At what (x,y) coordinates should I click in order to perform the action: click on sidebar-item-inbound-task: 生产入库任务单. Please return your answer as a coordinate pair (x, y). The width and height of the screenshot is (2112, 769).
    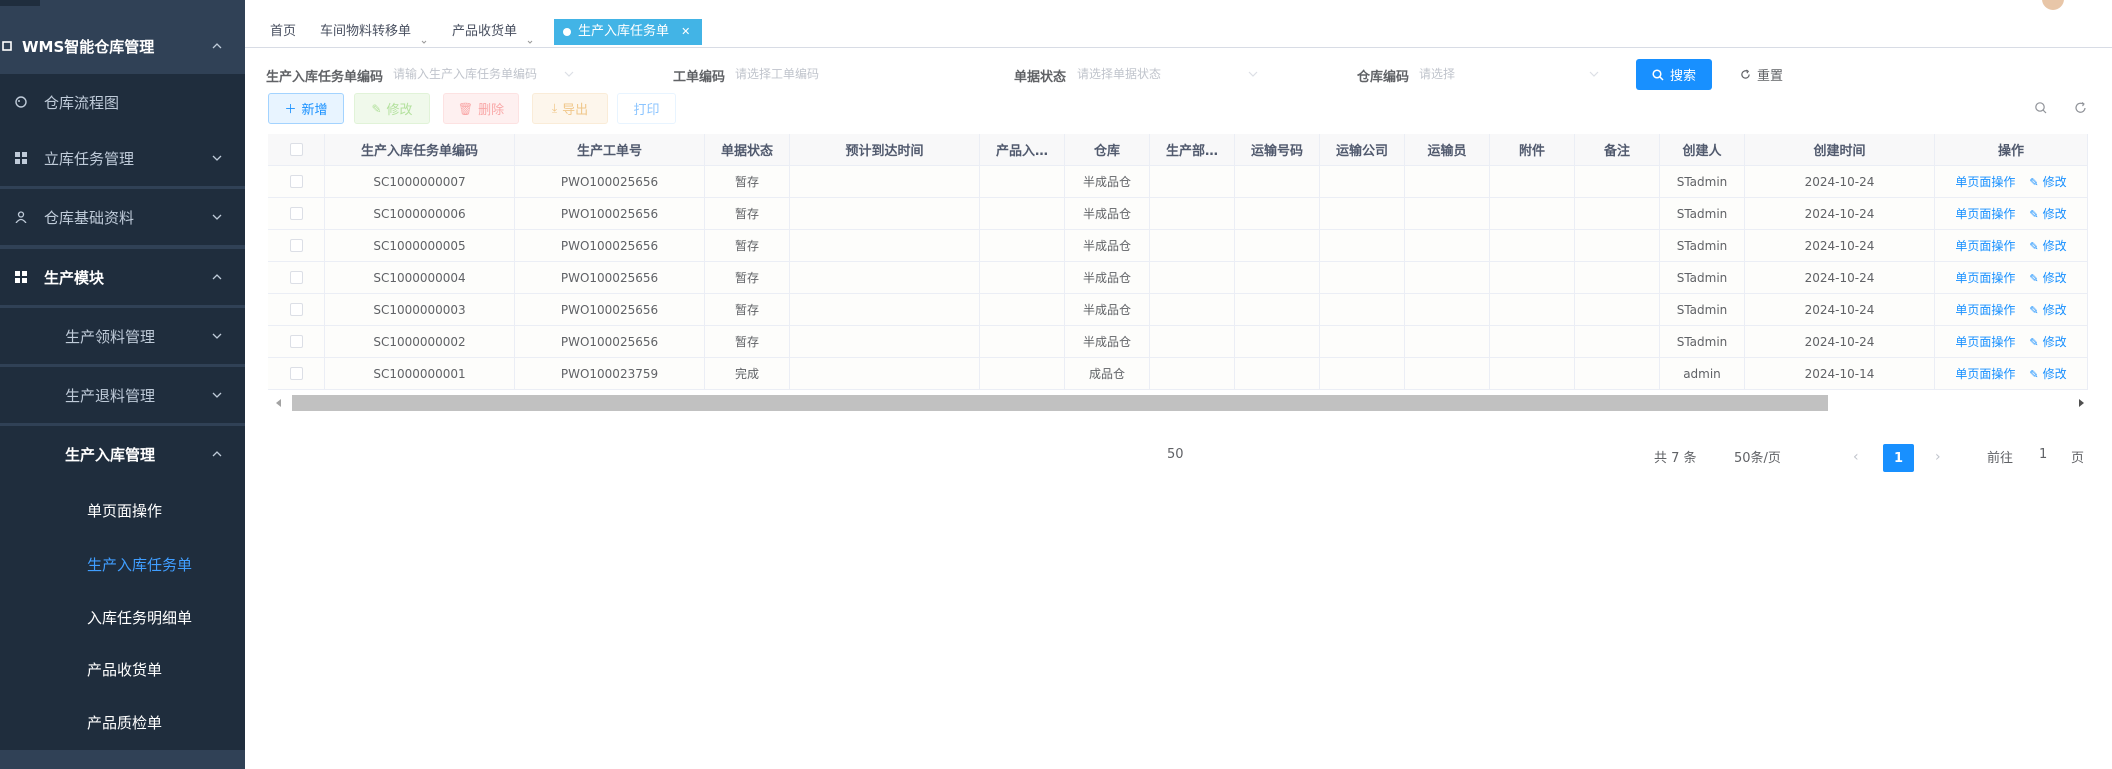
    Looking at the image, I should click on (122, 564).